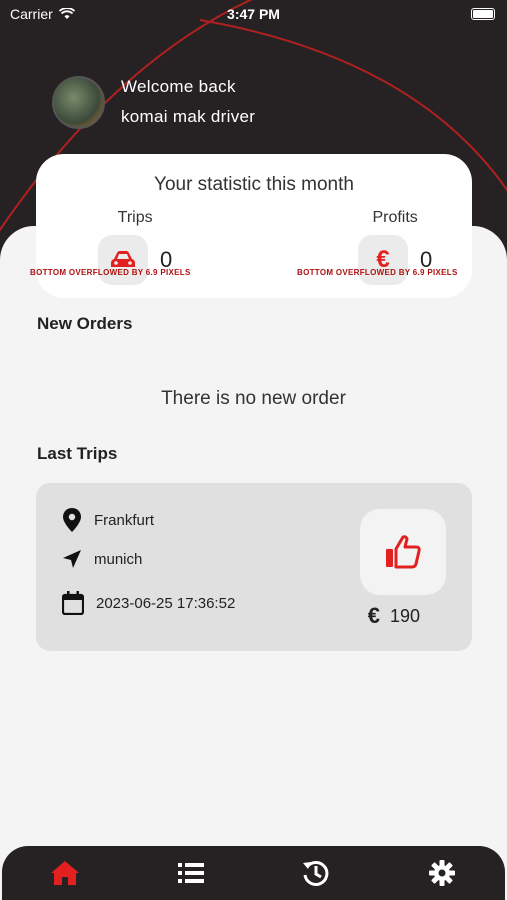  Describe the element at coordinates (166, 603) in the screenshot. I see `trip-datetime-text: 2023-06-25 17:36:52` at that location.